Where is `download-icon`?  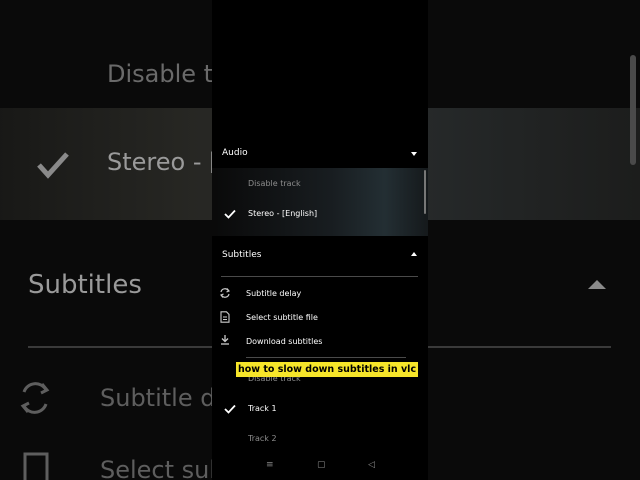
download-icon is located at coordinates (225, 340).